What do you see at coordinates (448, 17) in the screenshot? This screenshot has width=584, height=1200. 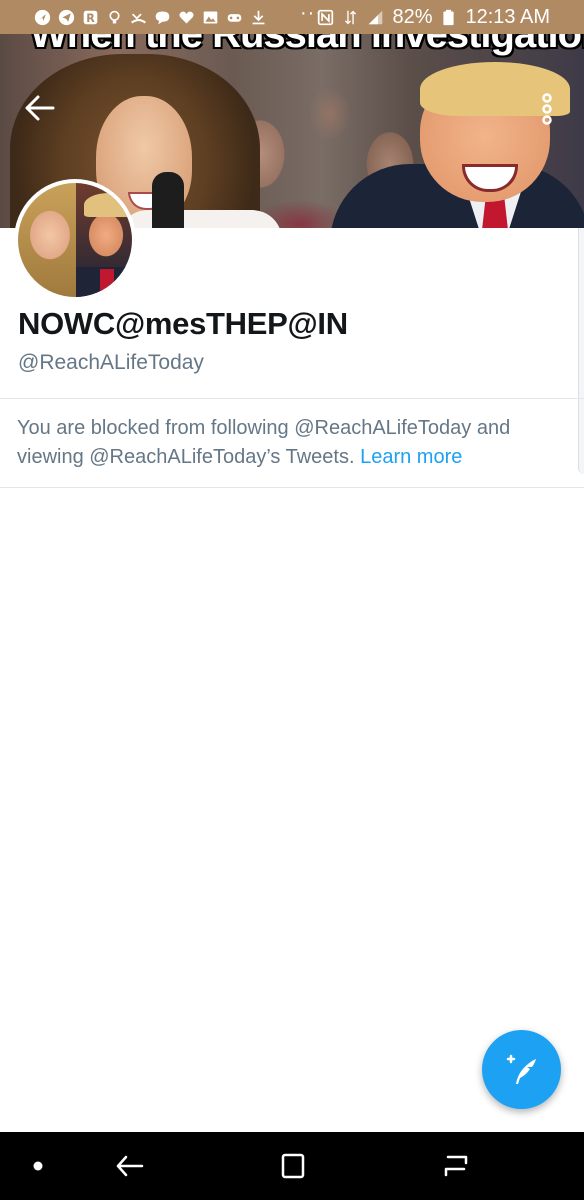 I see `battery-icon` at bounding box center [448, 17].